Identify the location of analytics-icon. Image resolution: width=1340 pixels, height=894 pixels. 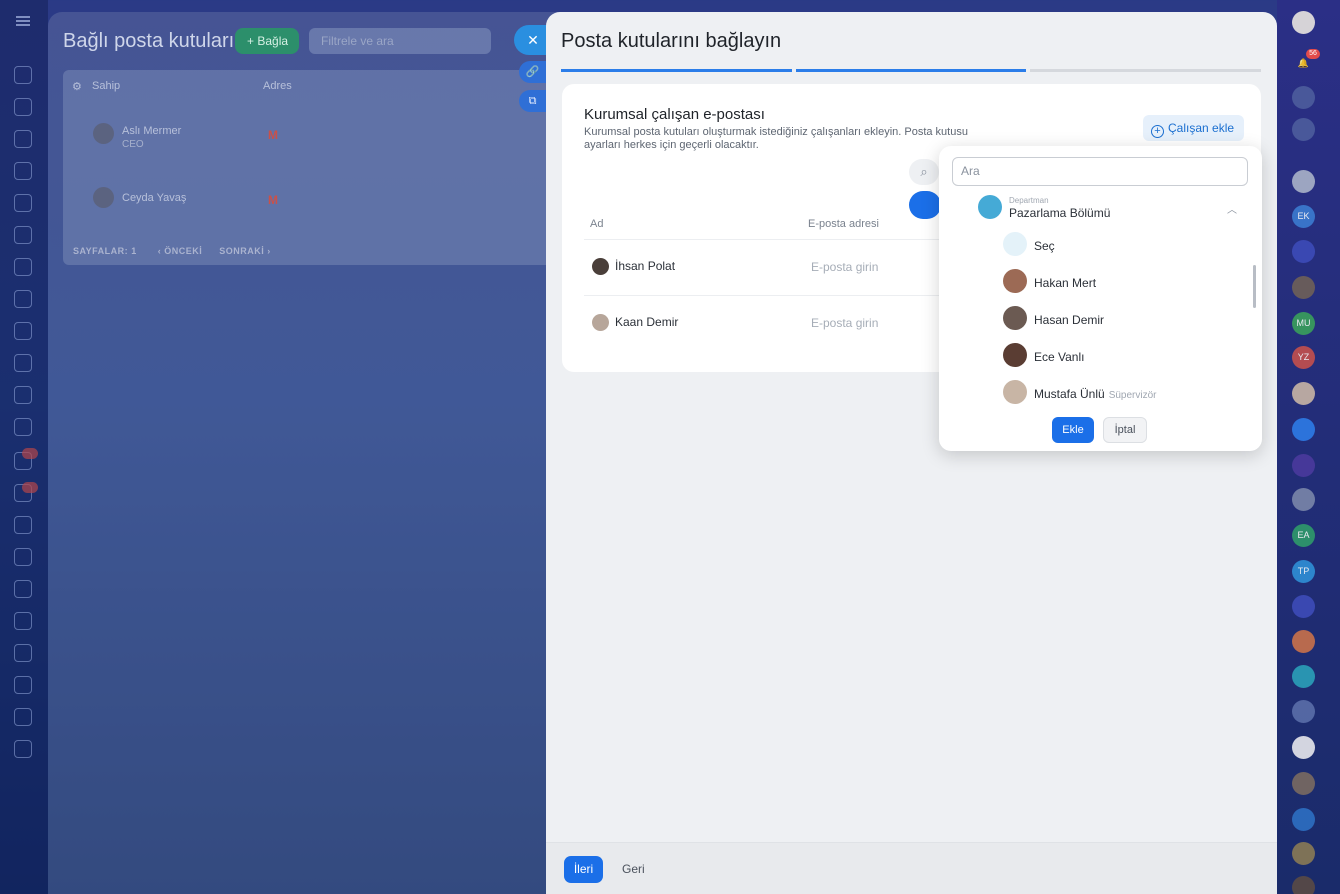
(23, 685).